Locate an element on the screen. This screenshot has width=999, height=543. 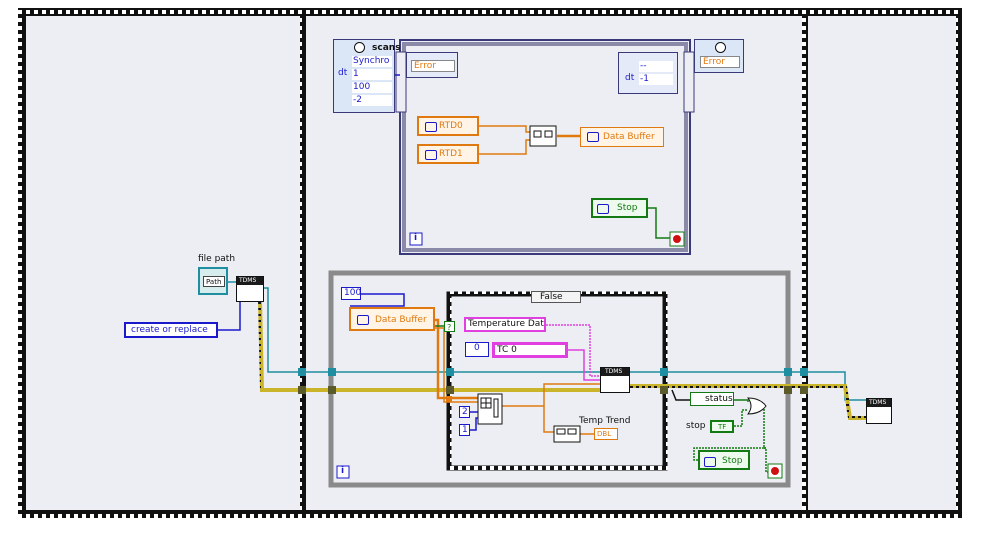
status-label: status is located at coordinates (719, 399).